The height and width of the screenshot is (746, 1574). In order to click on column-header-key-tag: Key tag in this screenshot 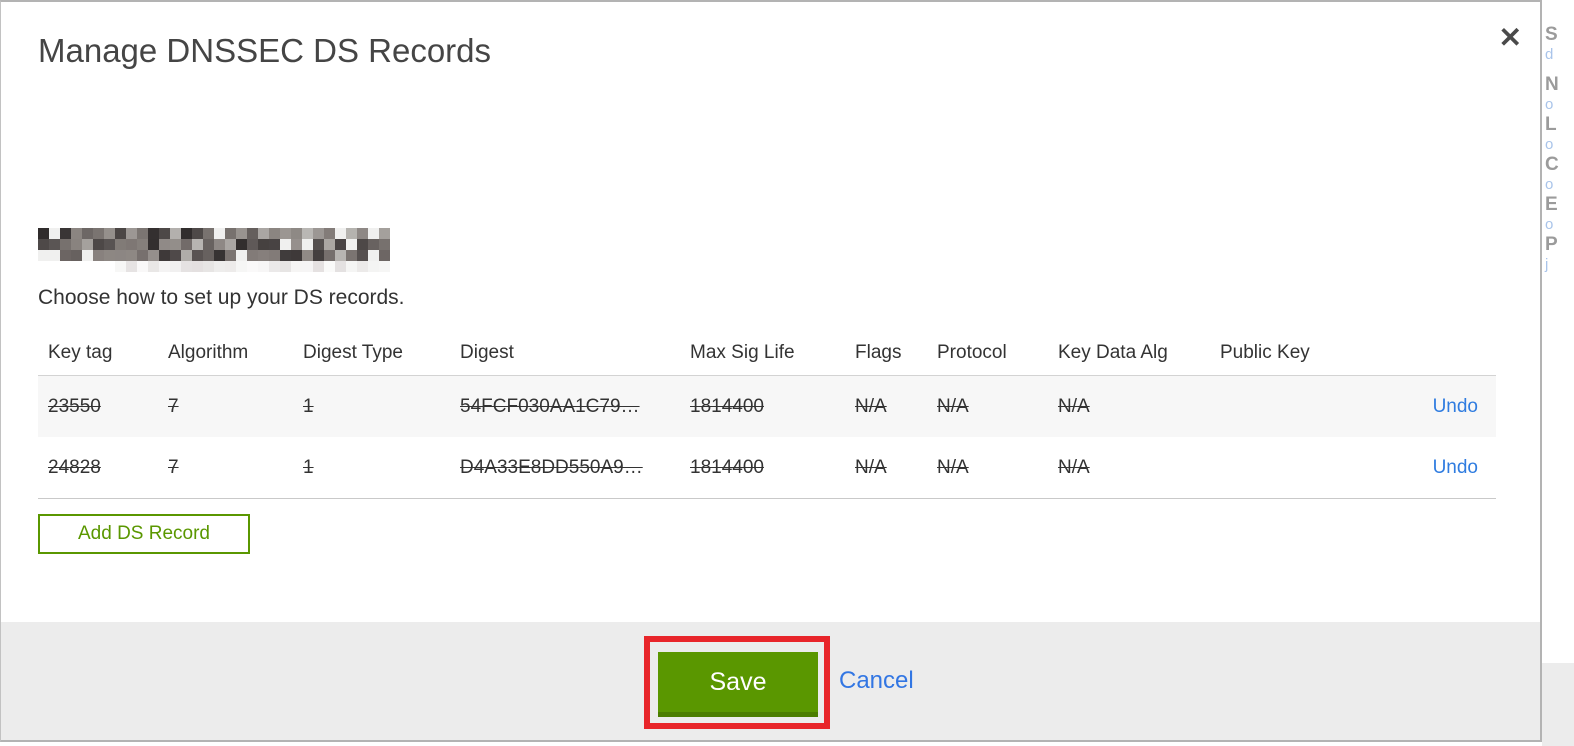, I will do `click(80, 352)`.